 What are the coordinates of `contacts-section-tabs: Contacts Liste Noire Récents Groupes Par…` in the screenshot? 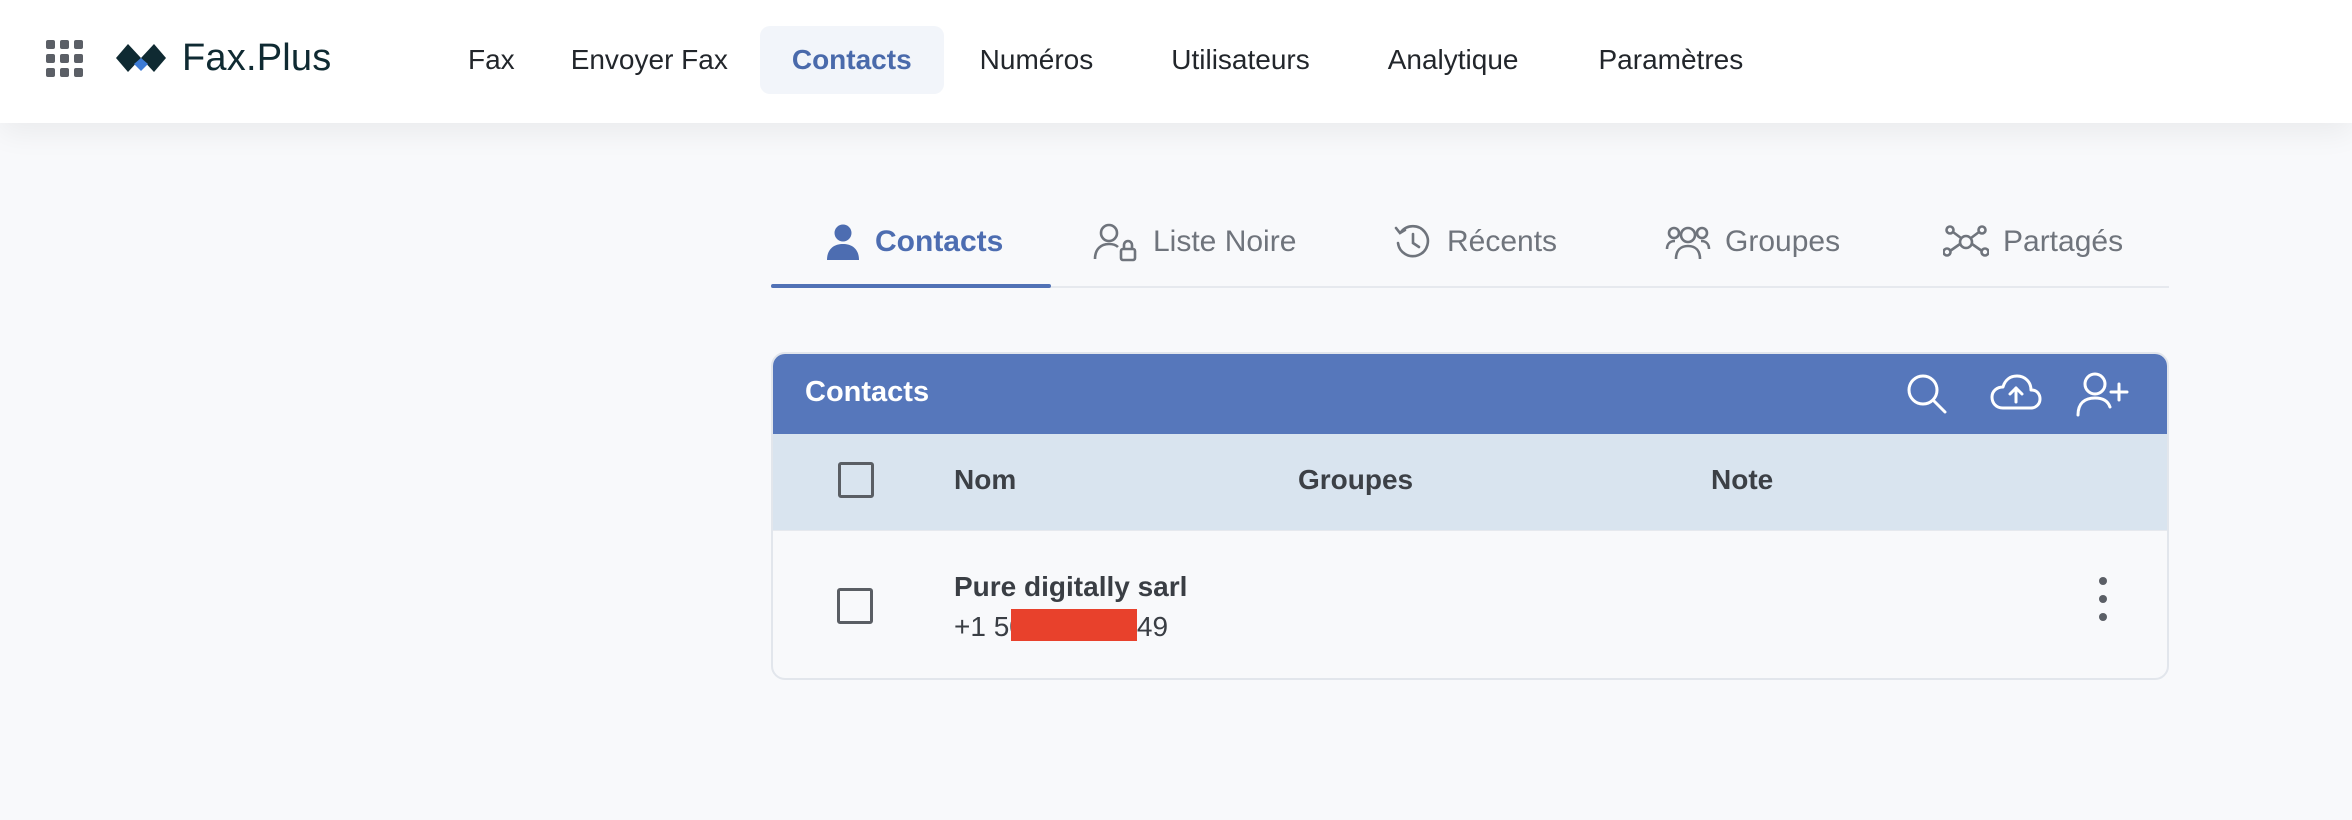 It's located at (1470, 242).